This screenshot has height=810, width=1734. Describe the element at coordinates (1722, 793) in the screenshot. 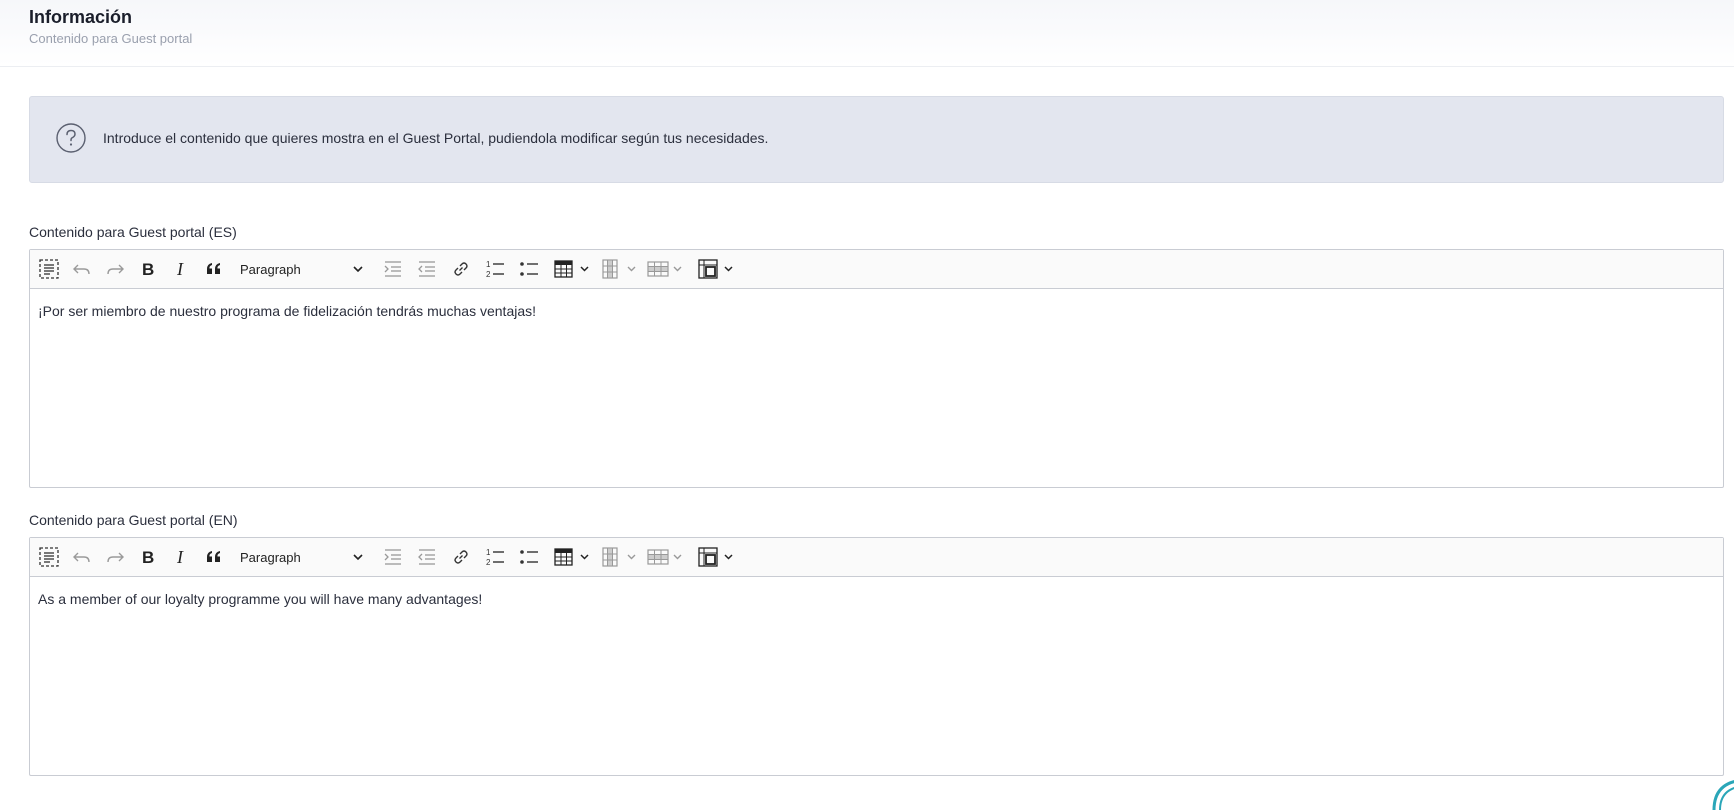

I see `corner-widget-icon` at that location.